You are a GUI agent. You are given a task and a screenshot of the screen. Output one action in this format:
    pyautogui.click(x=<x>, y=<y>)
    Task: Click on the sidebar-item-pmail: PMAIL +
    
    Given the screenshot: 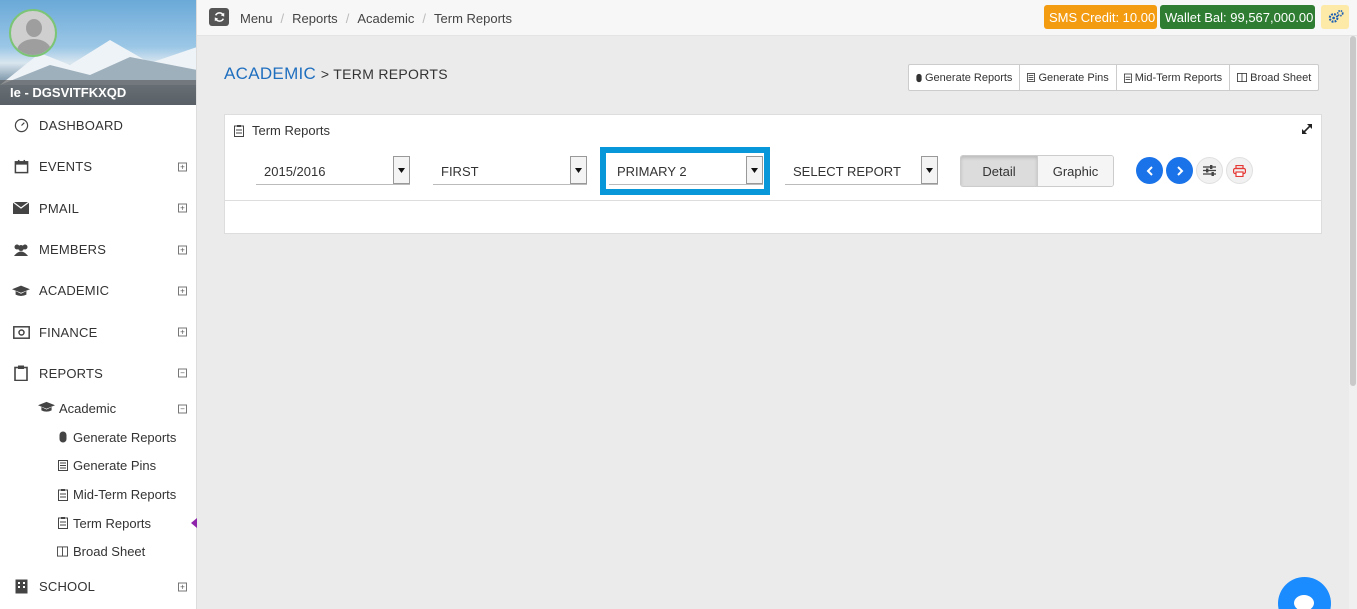 What is the action you would take?
    pyautogui.click(x=98, y=208)
    